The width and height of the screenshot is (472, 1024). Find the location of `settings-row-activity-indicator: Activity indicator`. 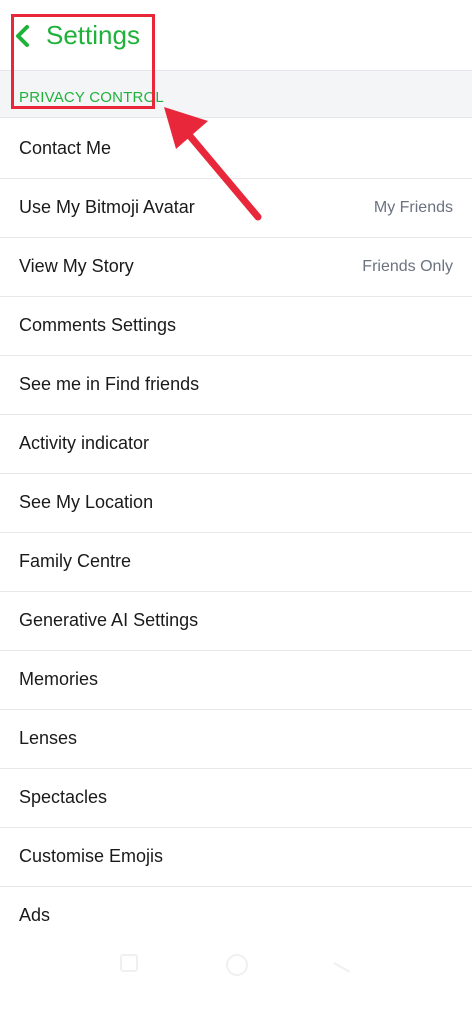

settings-row-activity-indicator: Activity indicator is located at coordinates (236, 444).